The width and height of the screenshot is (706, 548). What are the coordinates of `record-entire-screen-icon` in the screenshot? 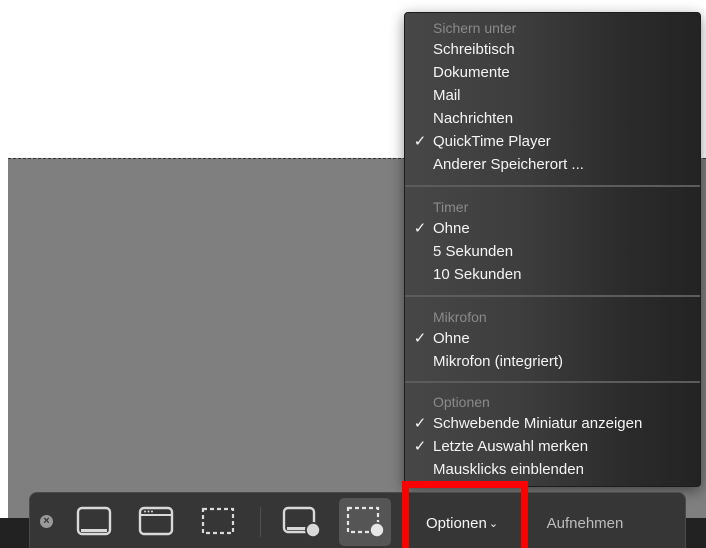 It's located at (300, 521).